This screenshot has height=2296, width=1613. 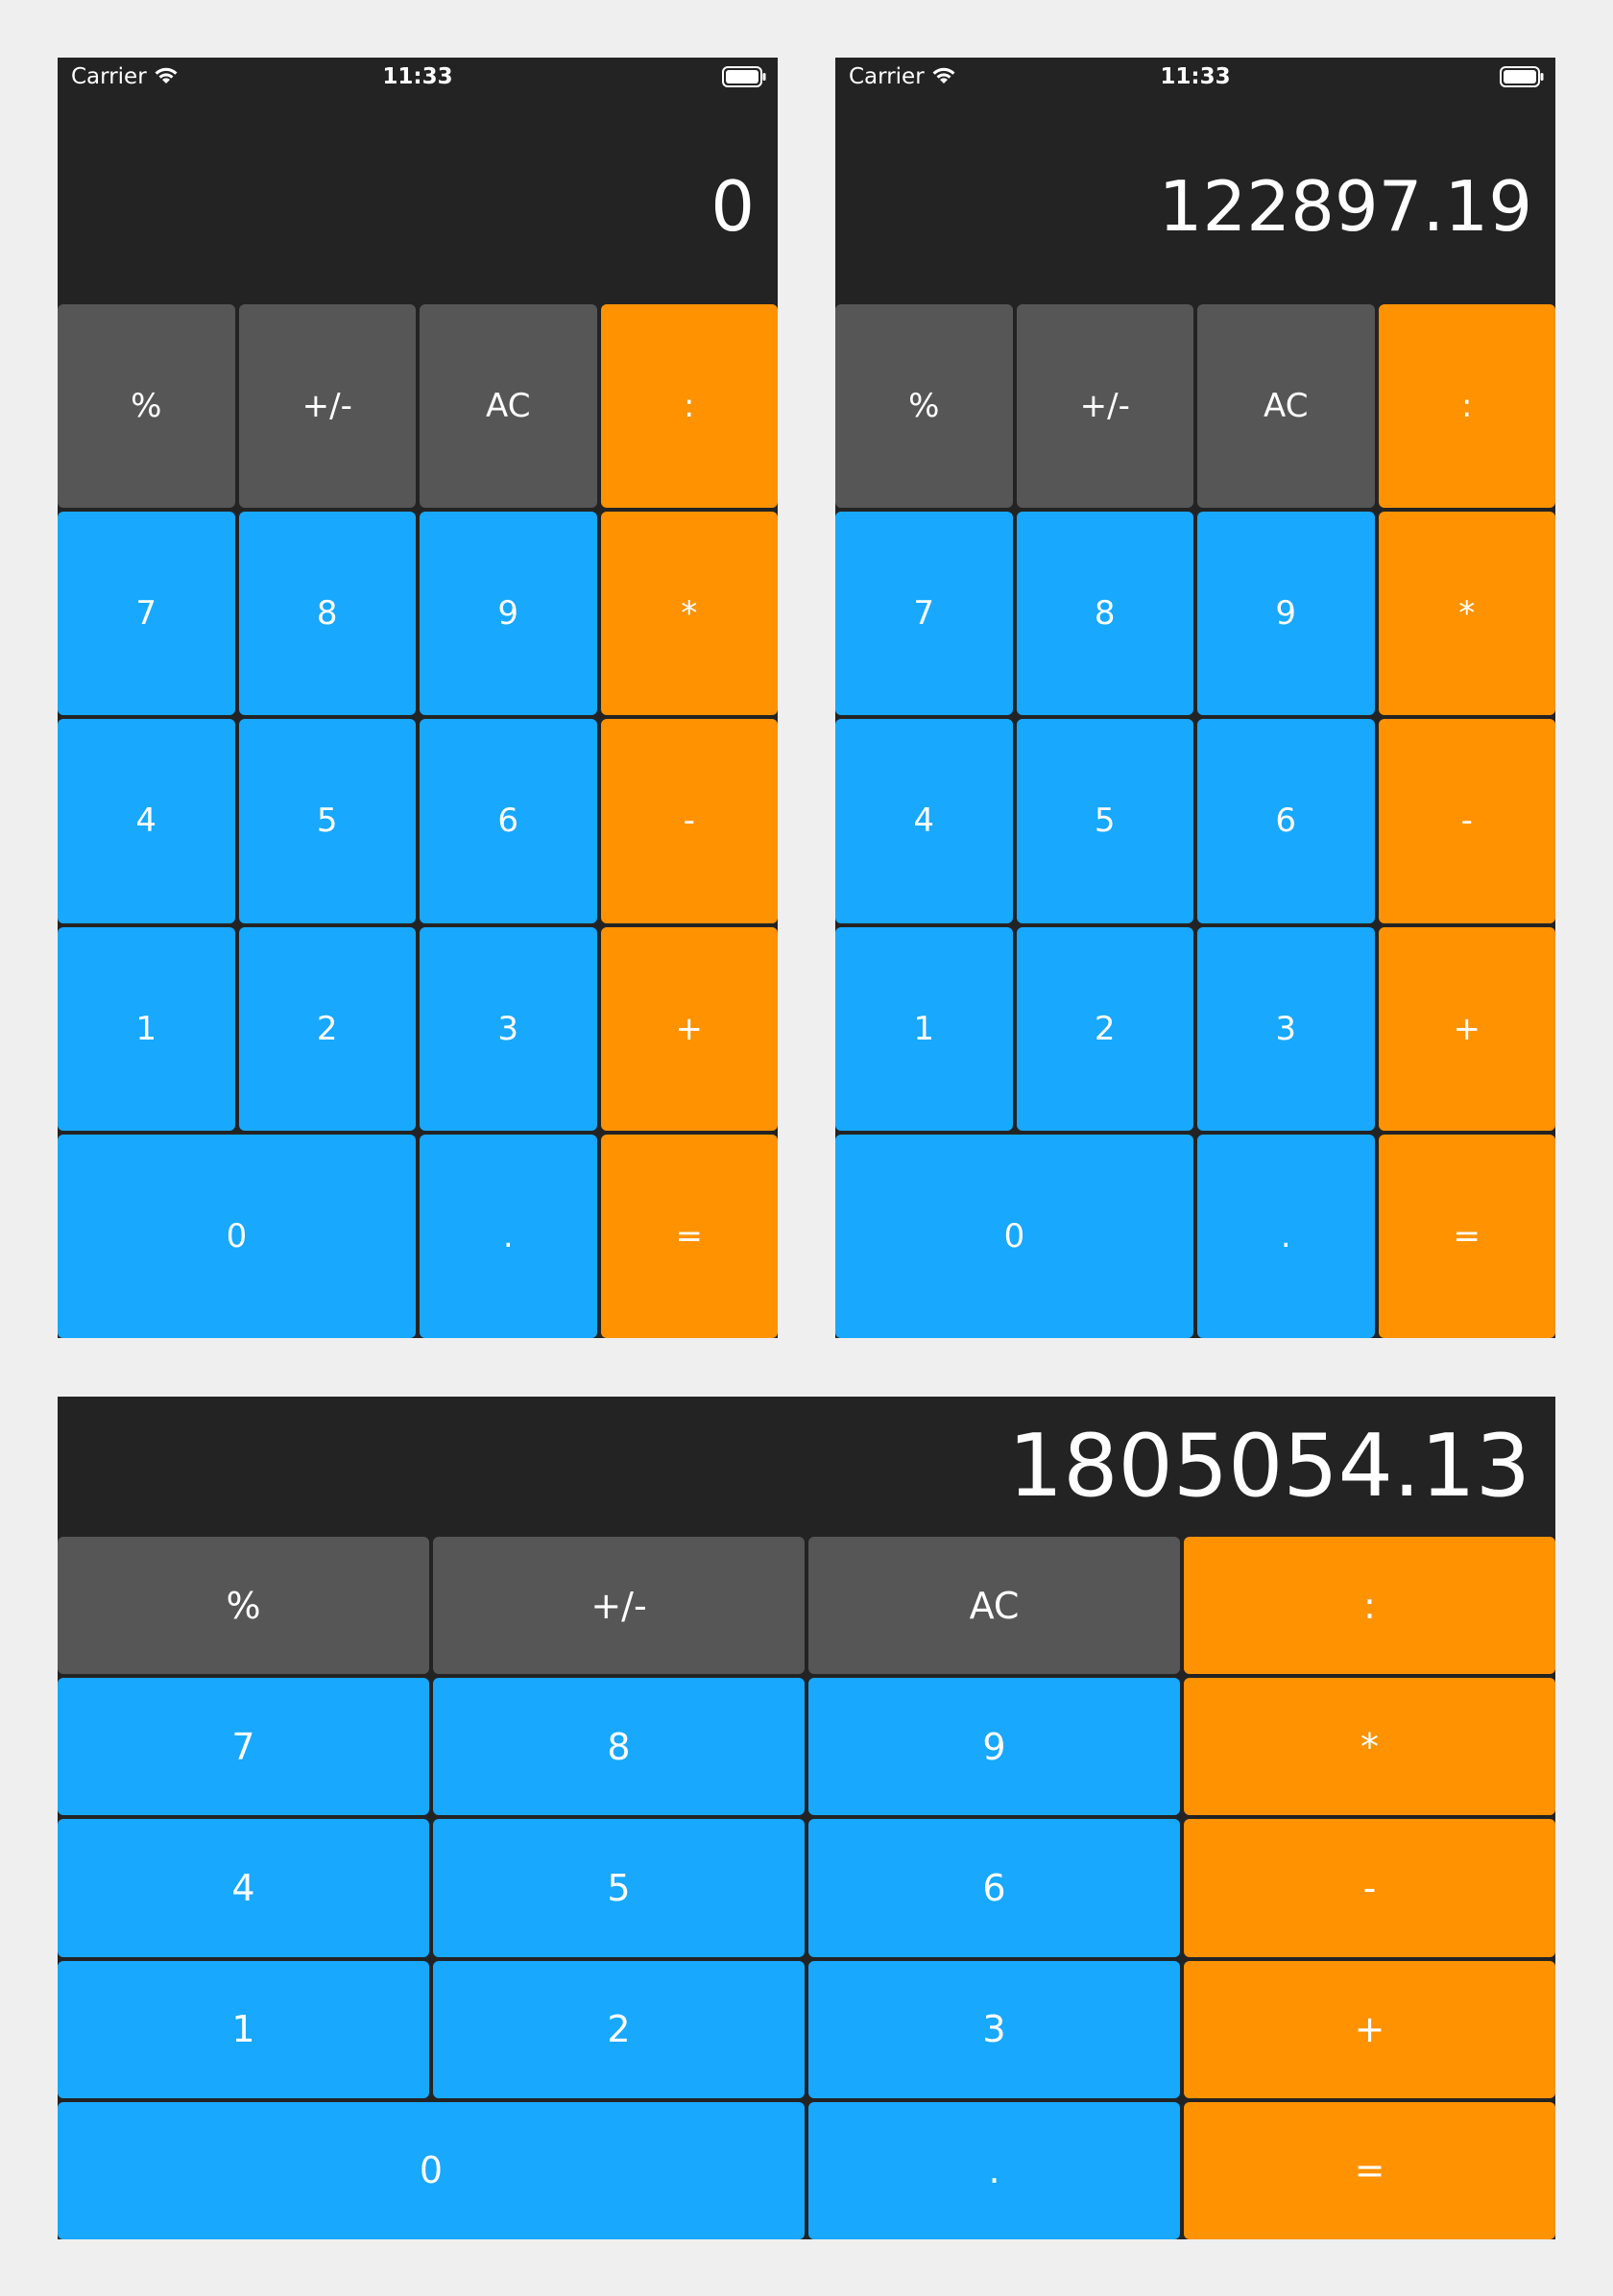 I want to click on result-display: 1805054.13, so click(x=1269, y=1467).